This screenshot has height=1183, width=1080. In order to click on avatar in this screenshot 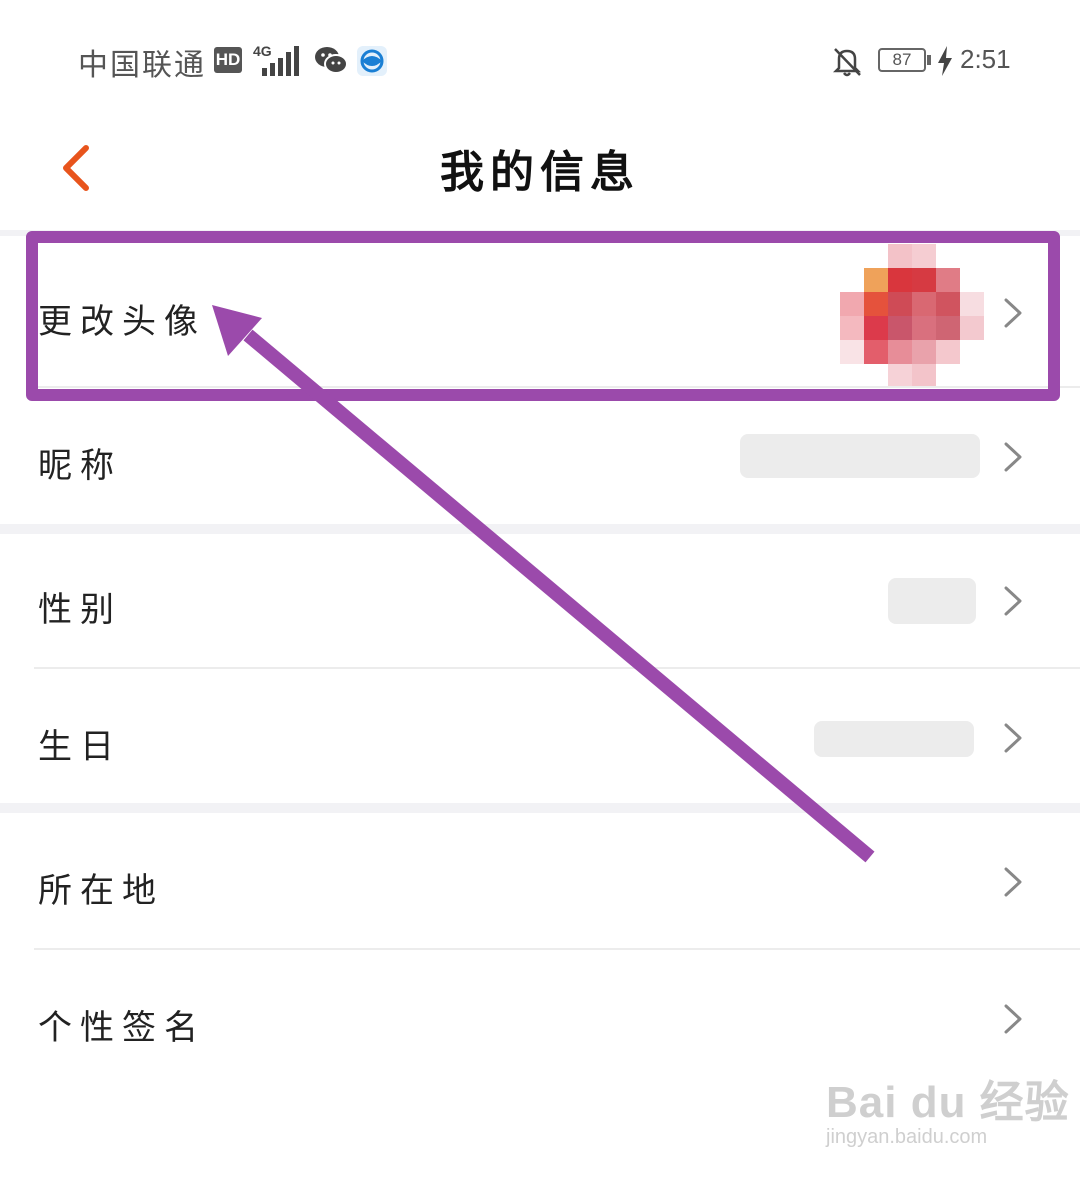, I will do `click(912, 316)`.